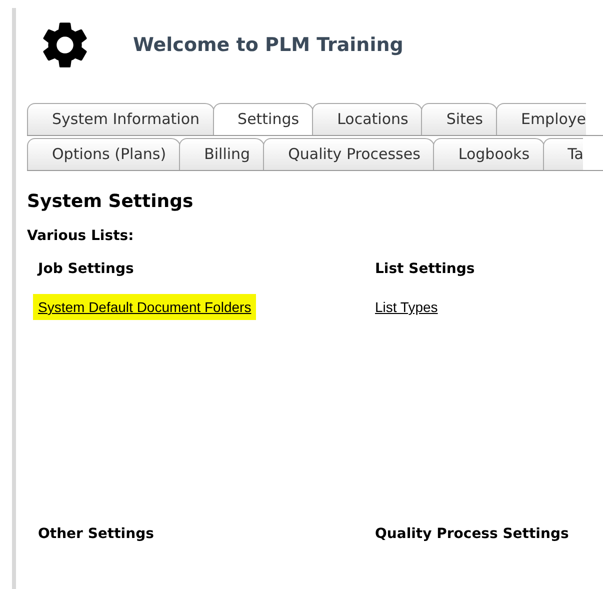  I want to click on link: System Default Document Folders, so click(145, 307).